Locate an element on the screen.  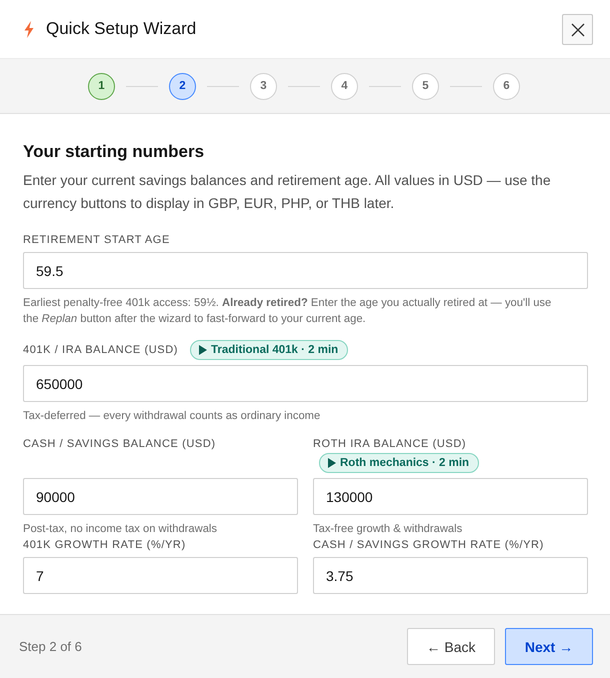
back-button: ← Back is located at coordinates (451, 646).